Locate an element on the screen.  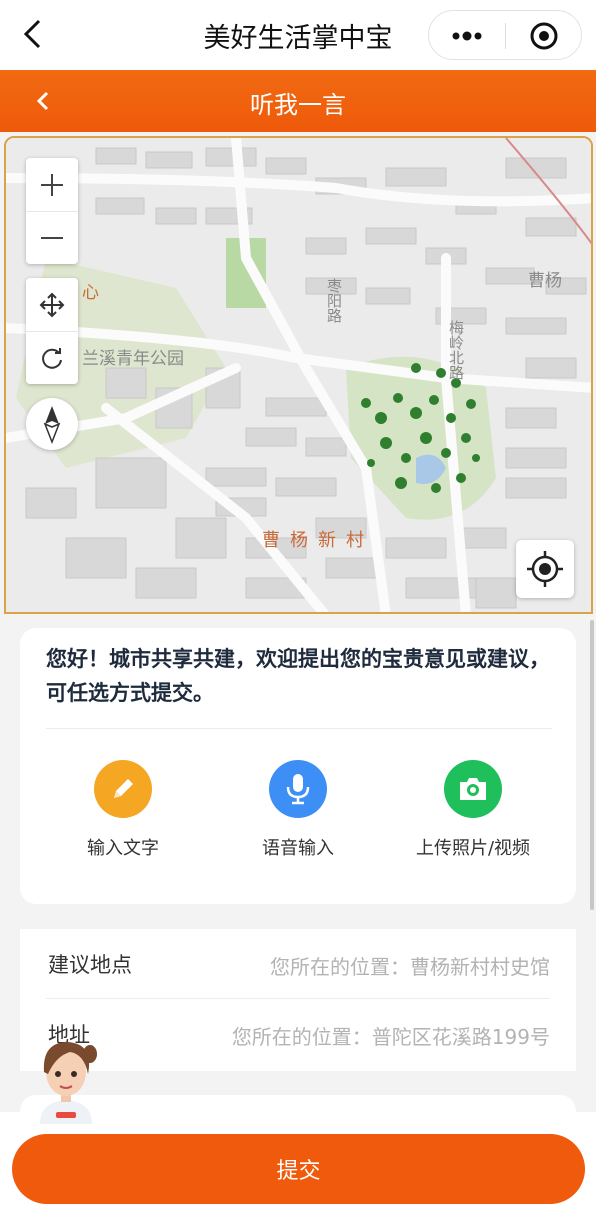
zoom-out-button is located at coordinates (52, 237).